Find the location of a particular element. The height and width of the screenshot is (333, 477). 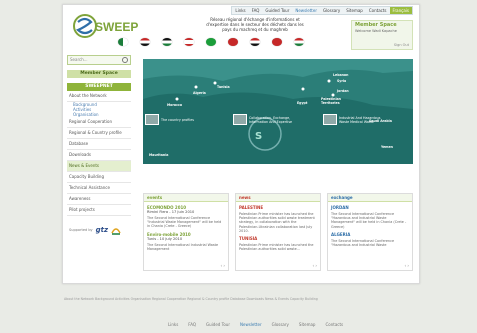

country-flags is located at coordinates (211, 42).